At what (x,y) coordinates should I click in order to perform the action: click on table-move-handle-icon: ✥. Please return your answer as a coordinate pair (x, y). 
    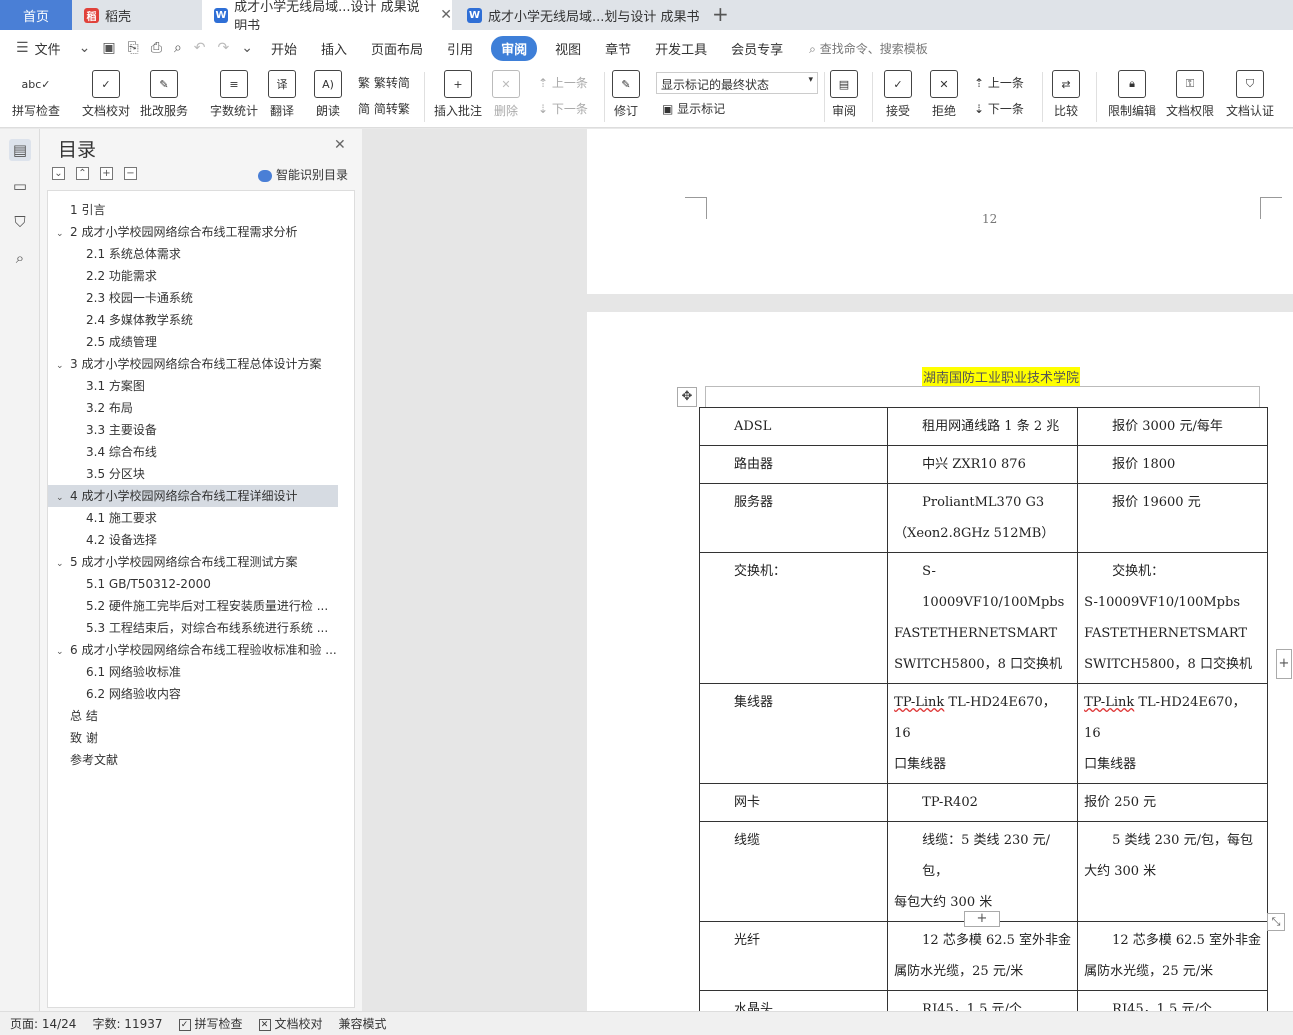
    Looking at the image, I should click on (687, 397).